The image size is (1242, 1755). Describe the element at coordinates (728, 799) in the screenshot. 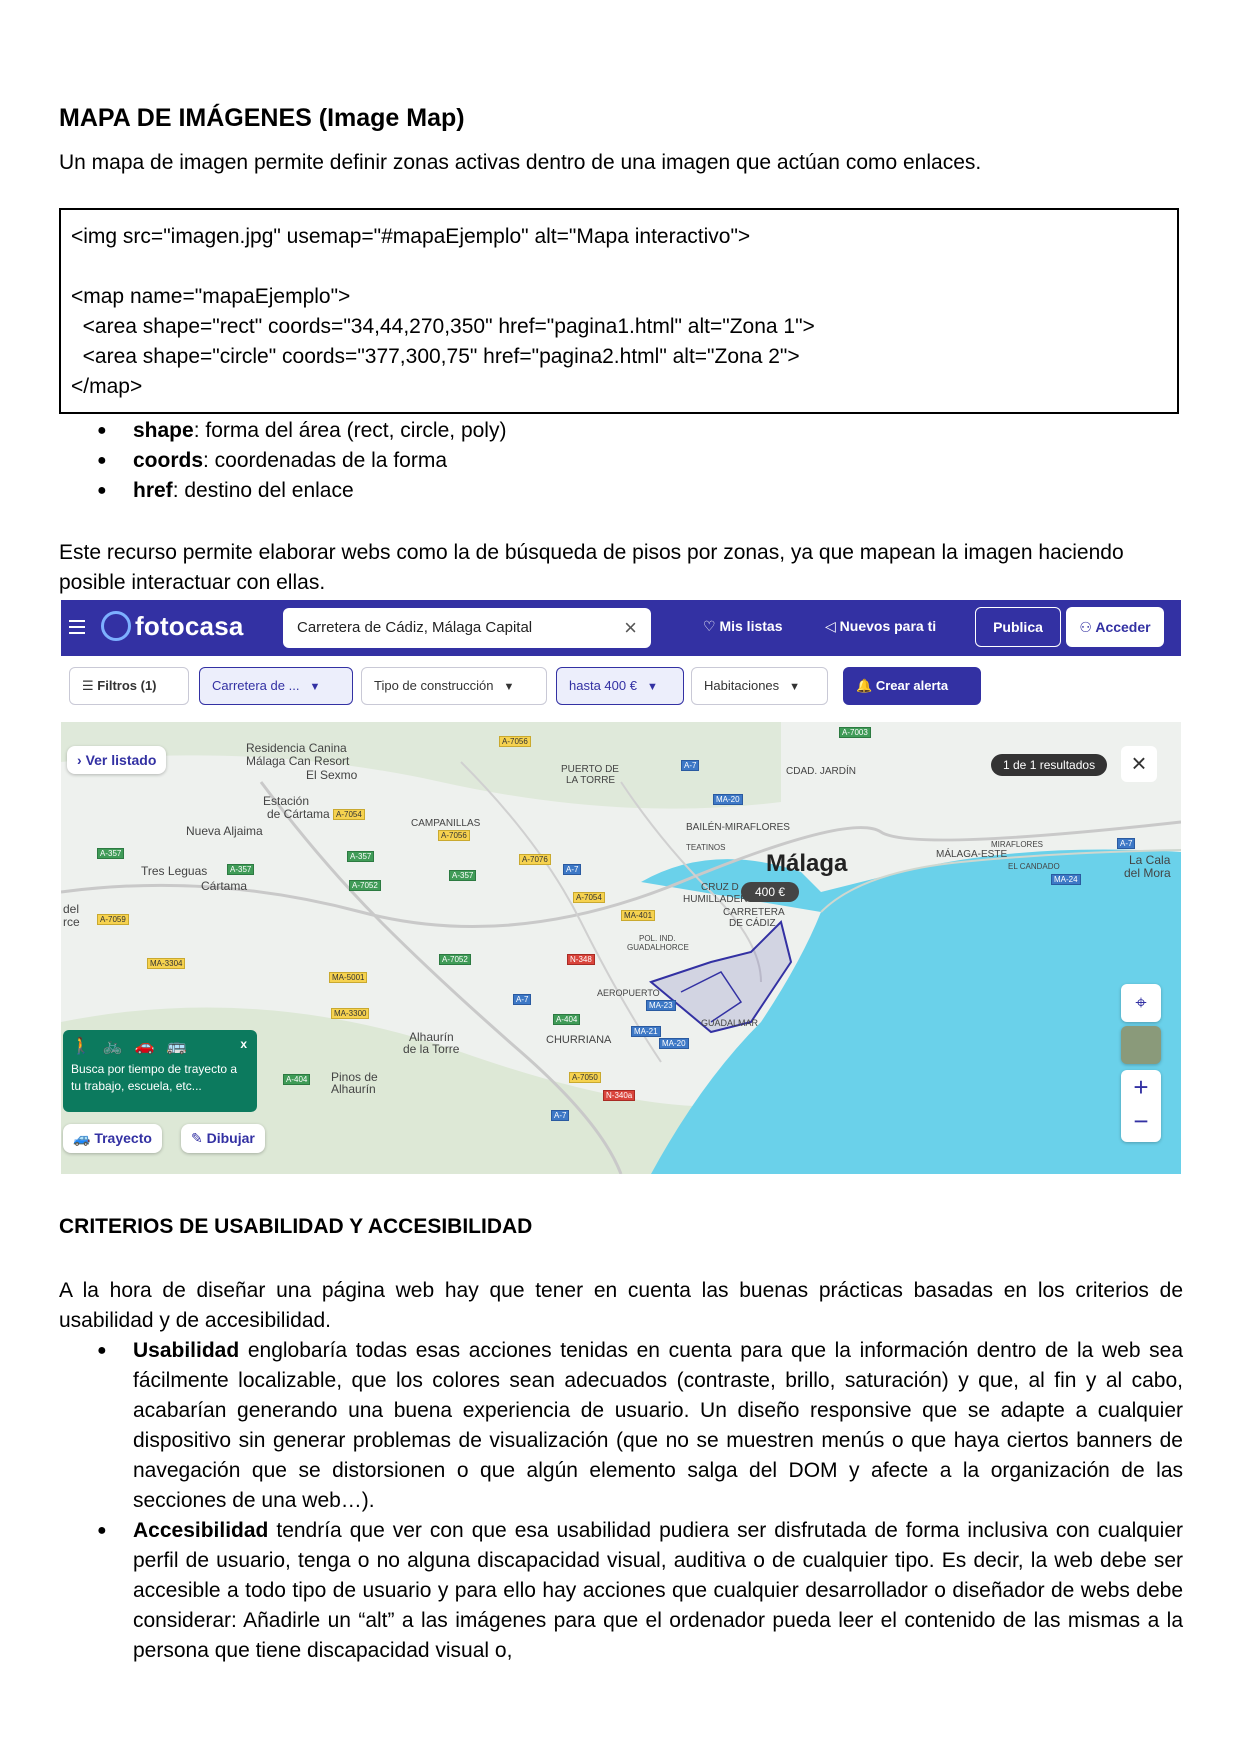

I see `road-label: MA-20` at that location.